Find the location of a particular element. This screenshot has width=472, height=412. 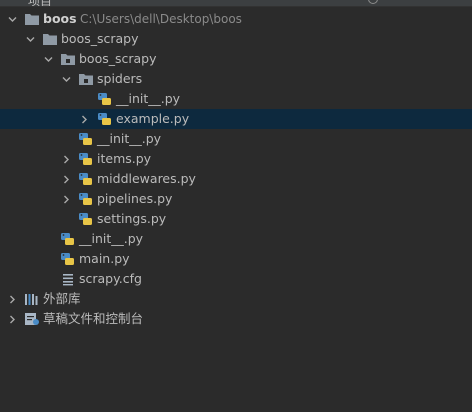

tree-node-inner-init: __init__.py is located at coordinates (236, 139).